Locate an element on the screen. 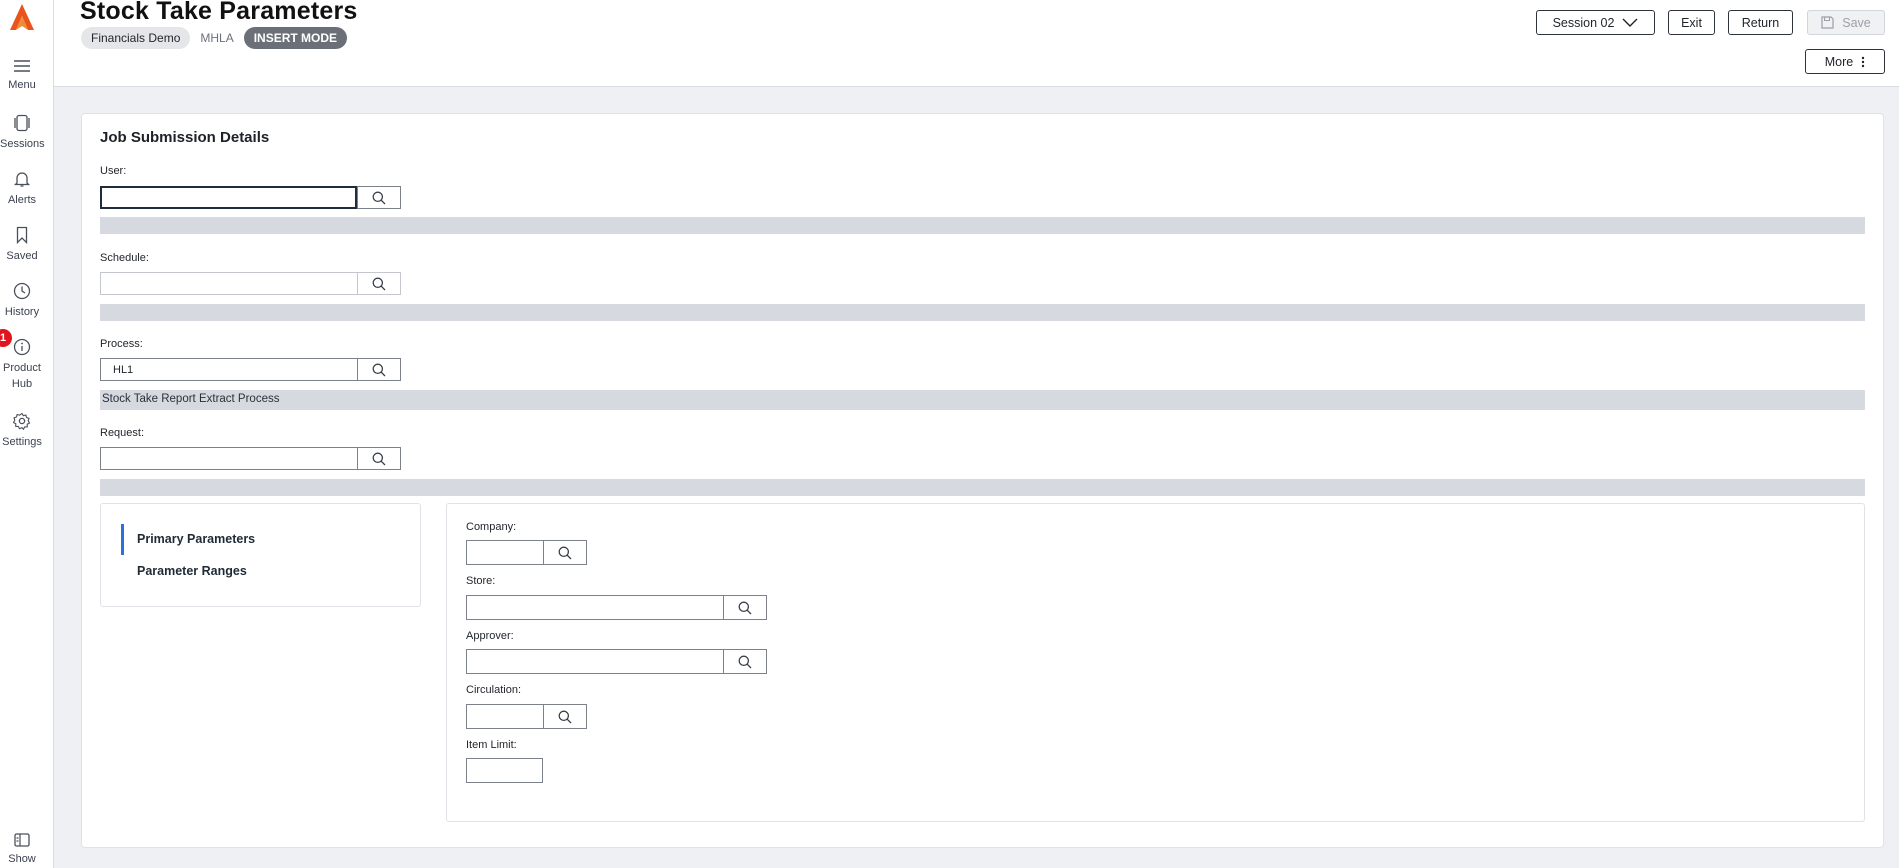  process-input is located at coordinates (228, 369).